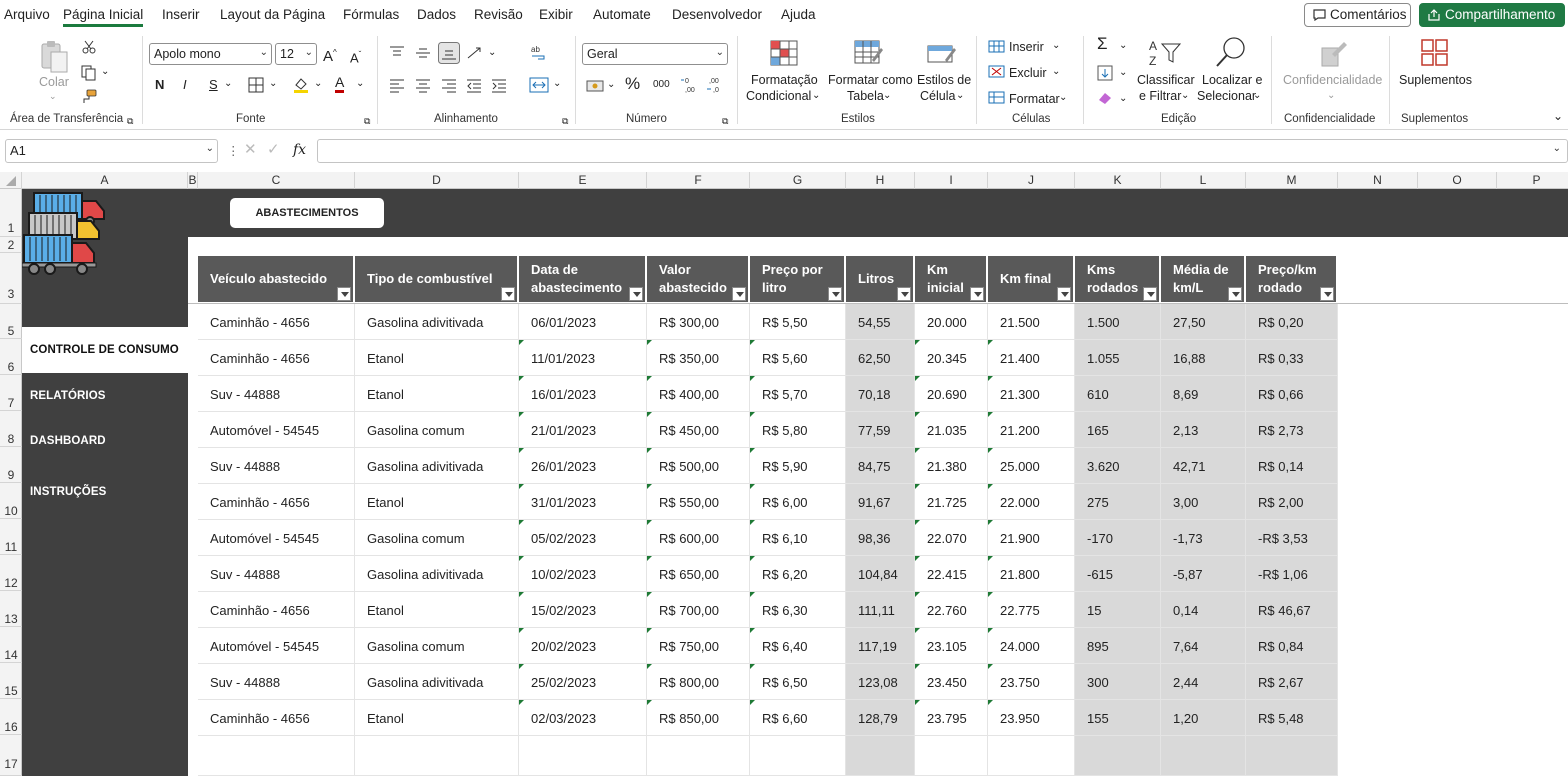 The image size is (1568, 776). What do you see at coordinates (53, 96) in the screenshot?
I see `paste-chevron-icon: ⌄` at bounding box center [53, 96].